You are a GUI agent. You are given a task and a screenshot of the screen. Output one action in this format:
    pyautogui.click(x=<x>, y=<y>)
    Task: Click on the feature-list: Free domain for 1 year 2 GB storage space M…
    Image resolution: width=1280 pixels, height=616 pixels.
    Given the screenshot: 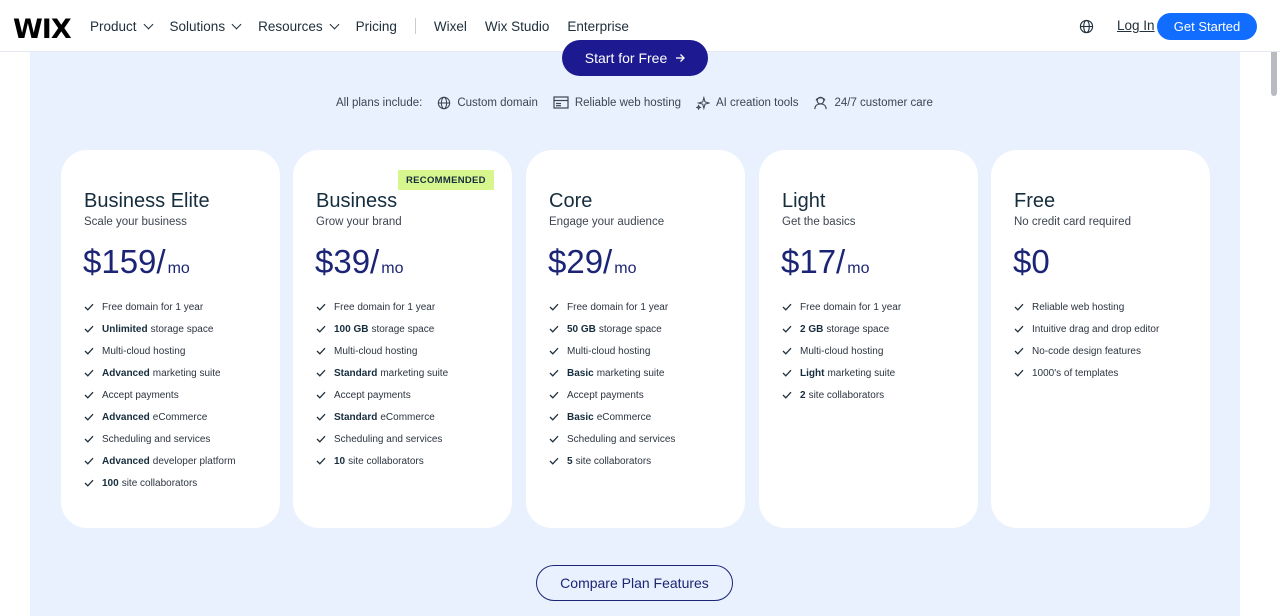 What is the action you would take?
    pyautogui.click(x=841, y=351)
    